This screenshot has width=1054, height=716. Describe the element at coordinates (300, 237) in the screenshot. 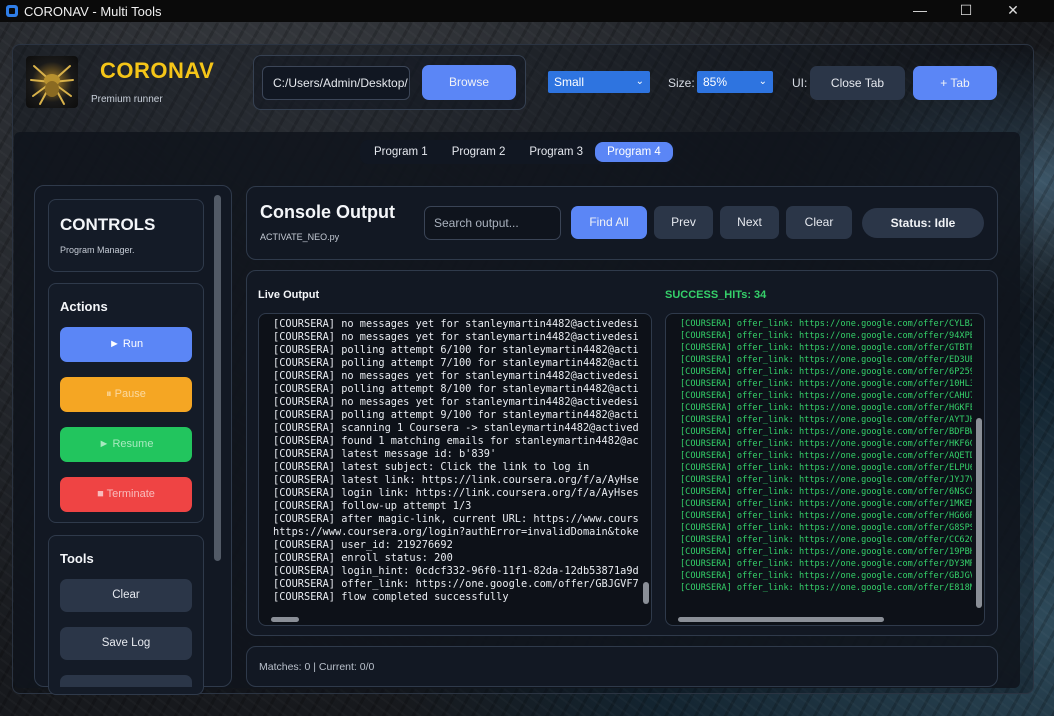

I see `console-filename: ACTIVATE_NEO.py` at that location.